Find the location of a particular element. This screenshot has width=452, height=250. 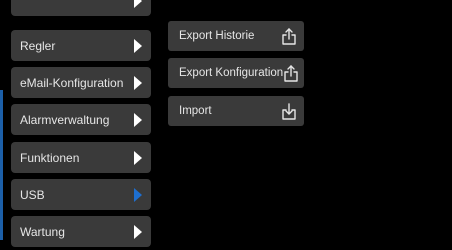

export-konfiguration-button: Export Konfiguration is located at coordinates (236, 73).